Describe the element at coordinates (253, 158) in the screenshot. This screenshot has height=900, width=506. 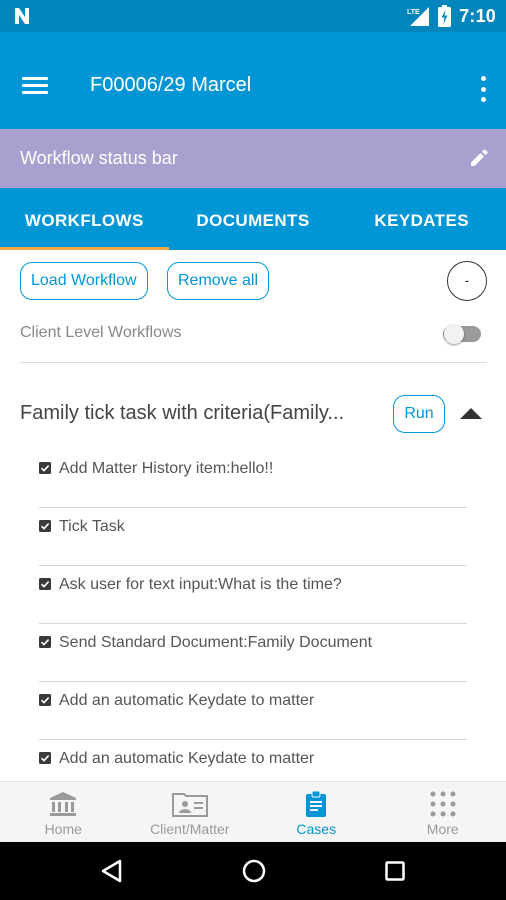
I see `workflow-status-bar: Workflow status bar` at that location.